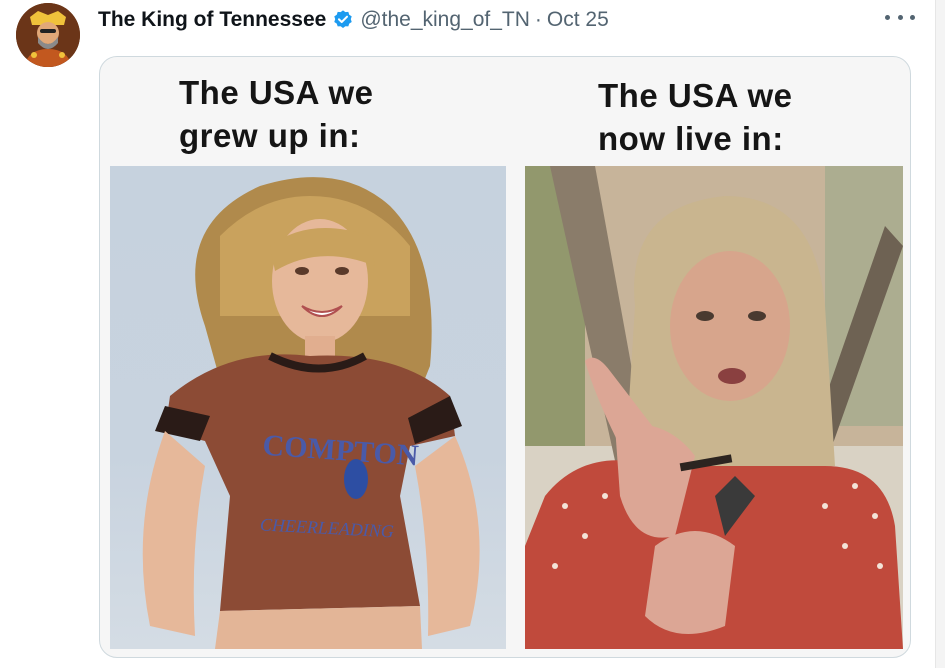 This screenshot has width=945, height=668. I want to click on tweet-date: Oct 25, so click(578, 20).